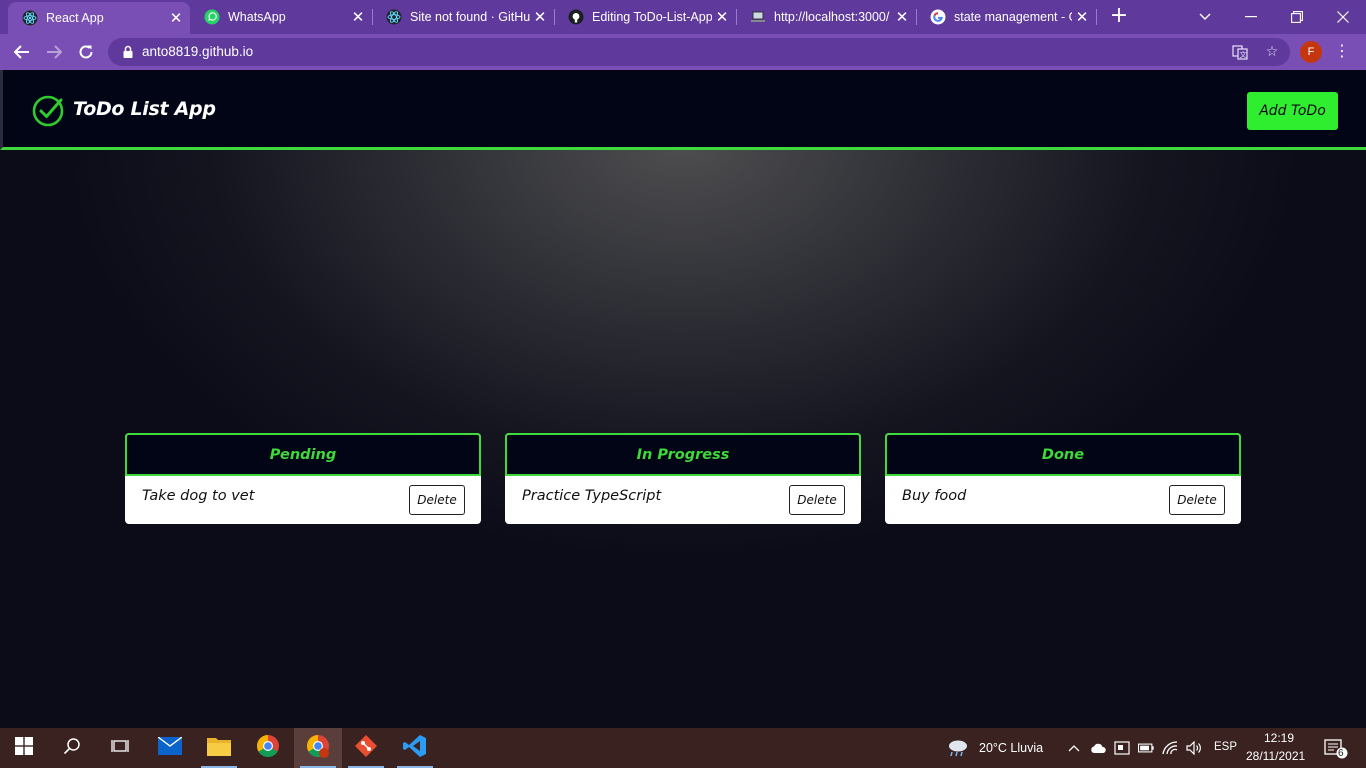 The width and height of the screenshot is (1366, 768). Describe the element at coordinates (934, 496) in the screenshot. I see `task-text: Buy food` at that location.